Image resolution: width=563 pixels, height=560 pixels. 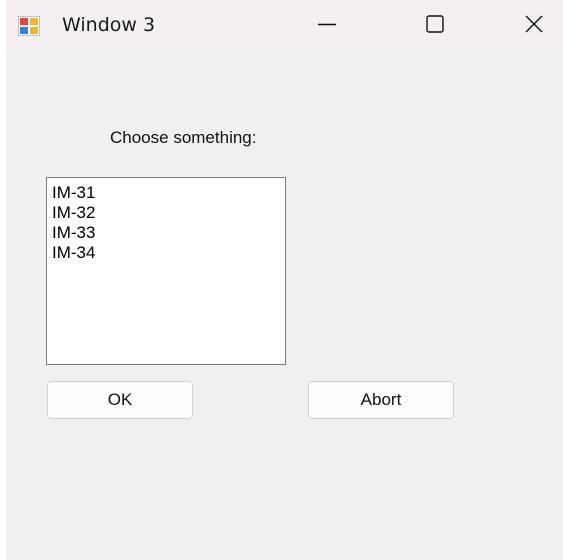 I want to click on maximize-icon, so click(x=435, y=26).